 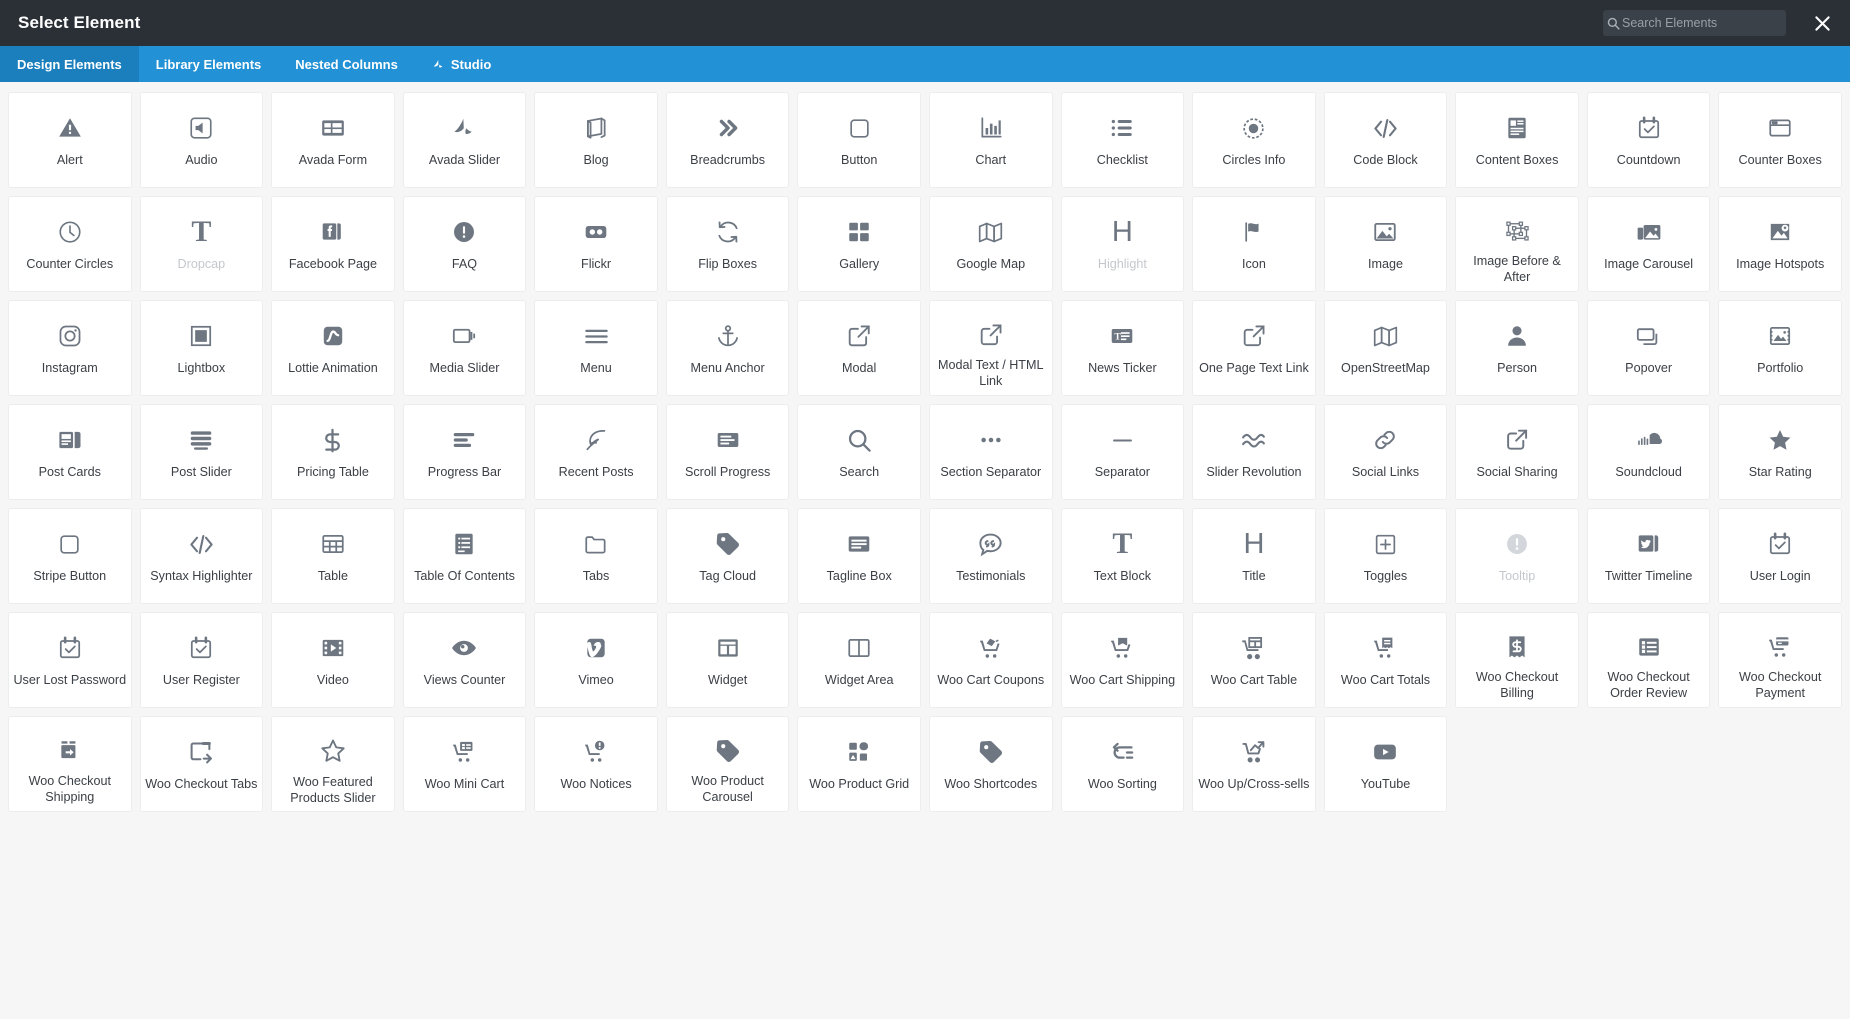 I want to click on element-card: Video, so click(x=333, y=660).